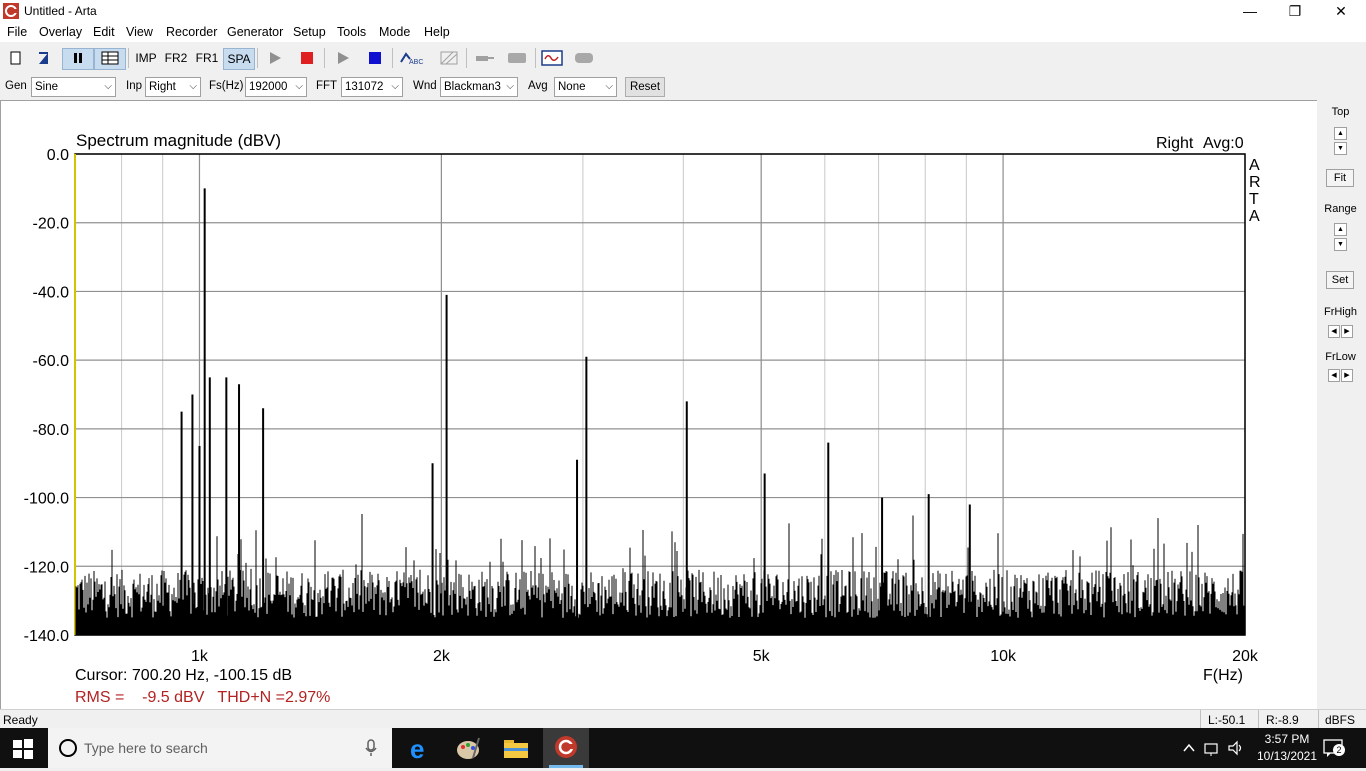 This screenshot has width=1366, height=771. I want to click on fs-select: 192000 ⌵, so click(276, 87).